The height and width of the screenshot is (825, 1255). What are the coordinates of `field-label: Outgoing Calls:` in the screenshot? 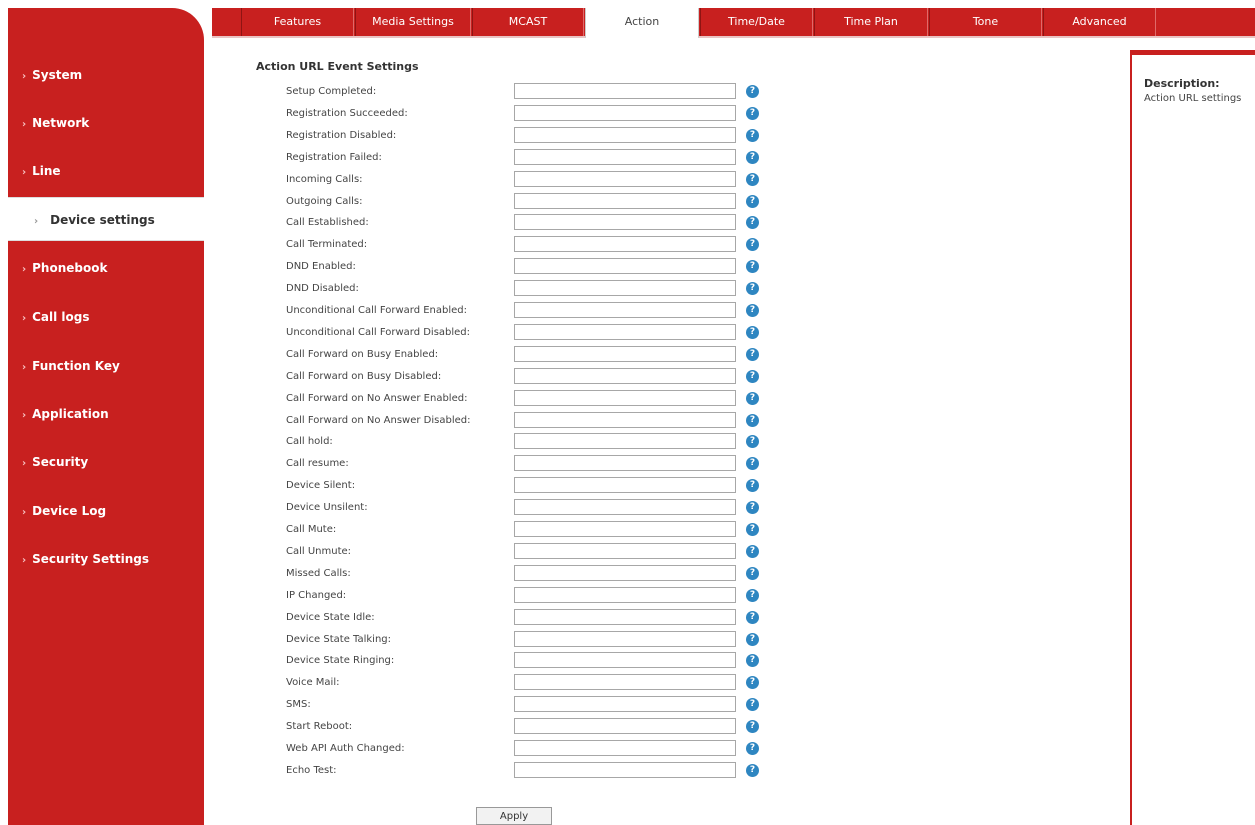 It's located at (324, 201).